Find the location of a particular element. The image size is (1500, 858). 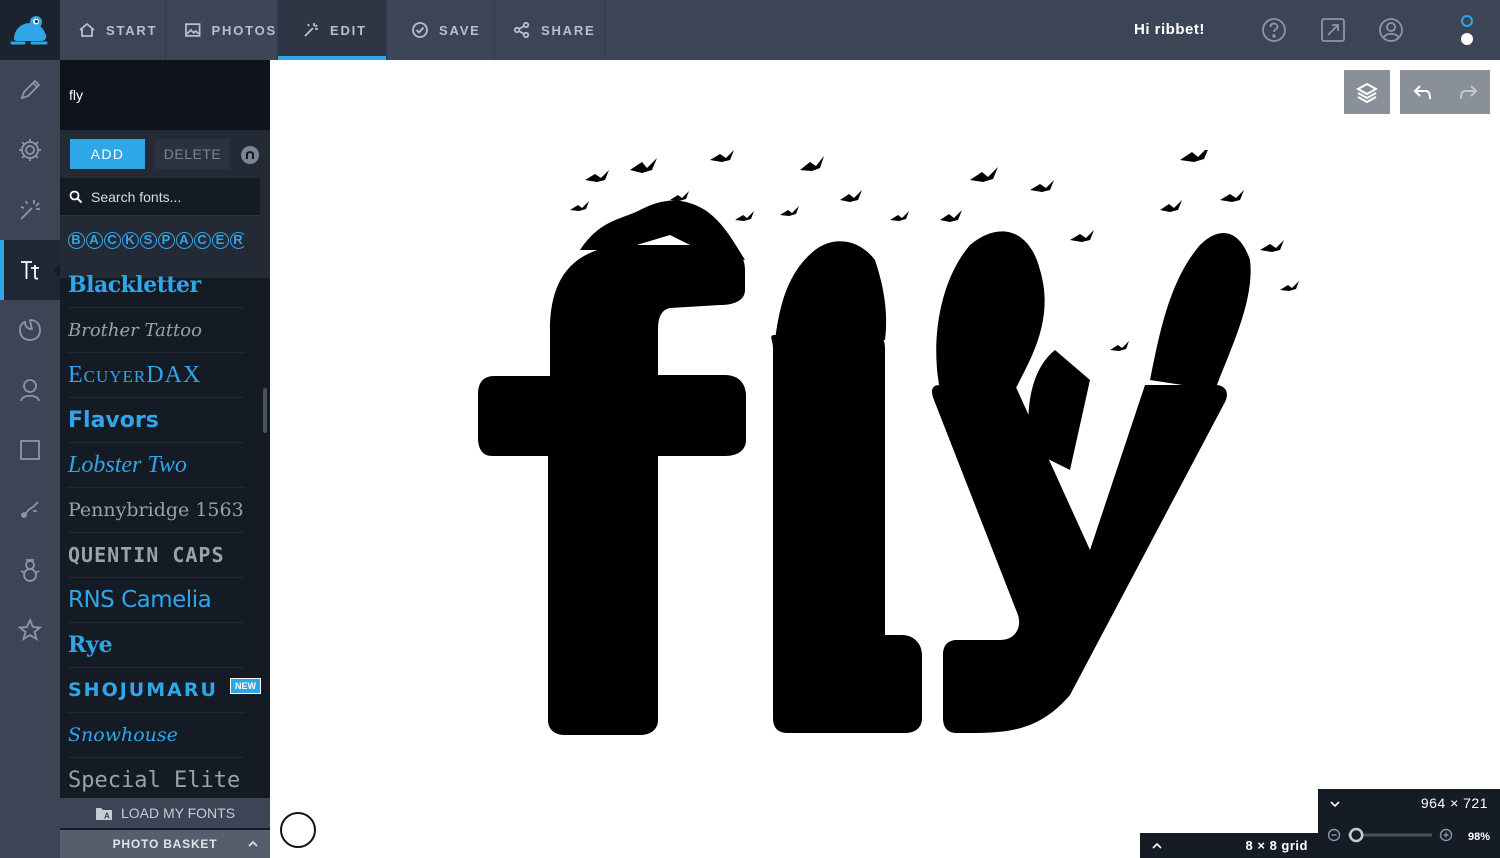

layers-button is located at coordinates (1367, 92).